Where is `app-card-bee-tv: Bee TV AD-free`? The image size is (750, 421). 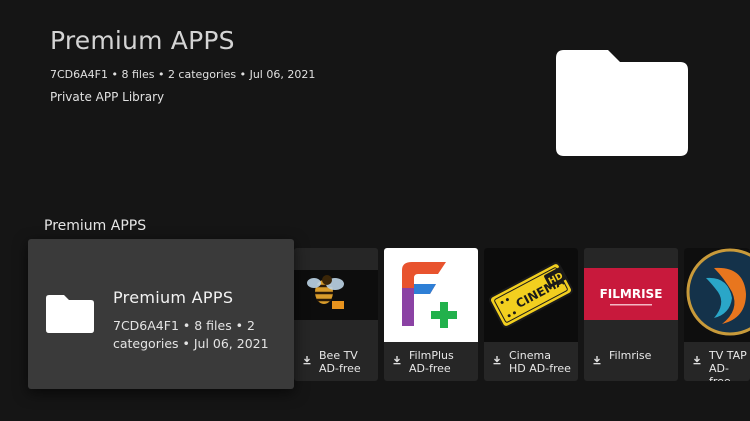 app-card-bee-tv: Bee TV AD-free is located at coordinates (336, 314).